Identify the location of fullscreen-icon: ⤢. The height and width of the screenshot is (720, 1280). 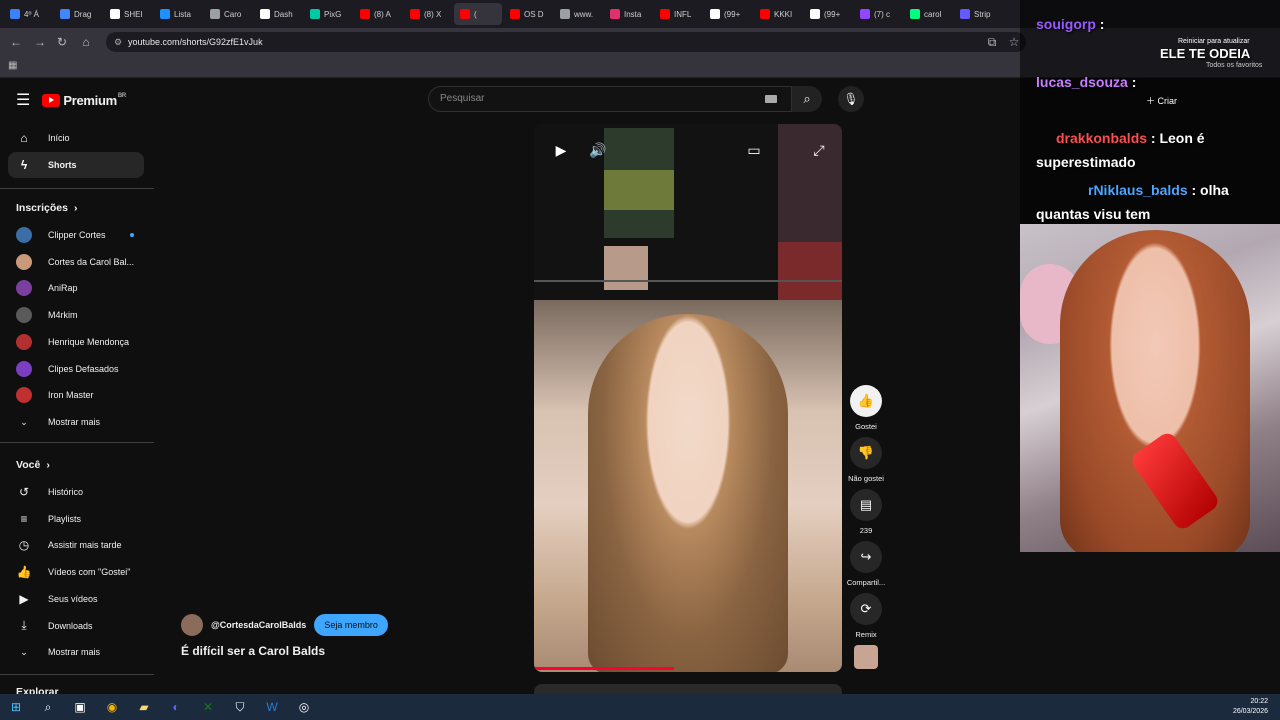
(819, 150).